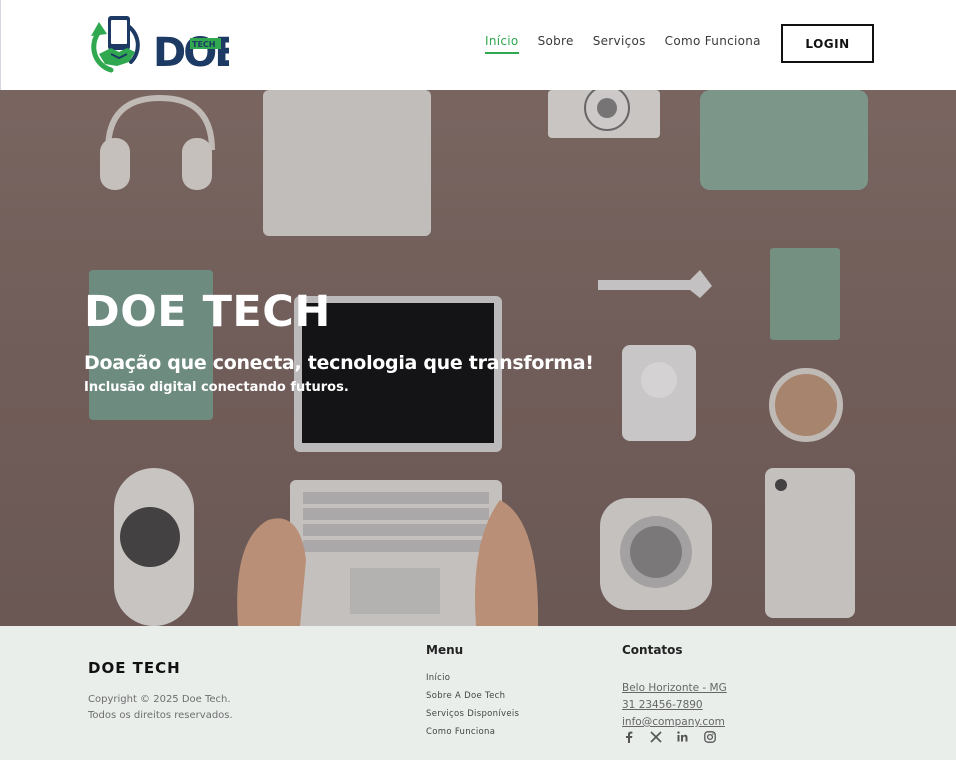 The image size is (956, 760). What do you see at coordinates (134, 668) in the screenshot?
I see `footer-brand: DOE TECH` at bounding box center [134, 668].